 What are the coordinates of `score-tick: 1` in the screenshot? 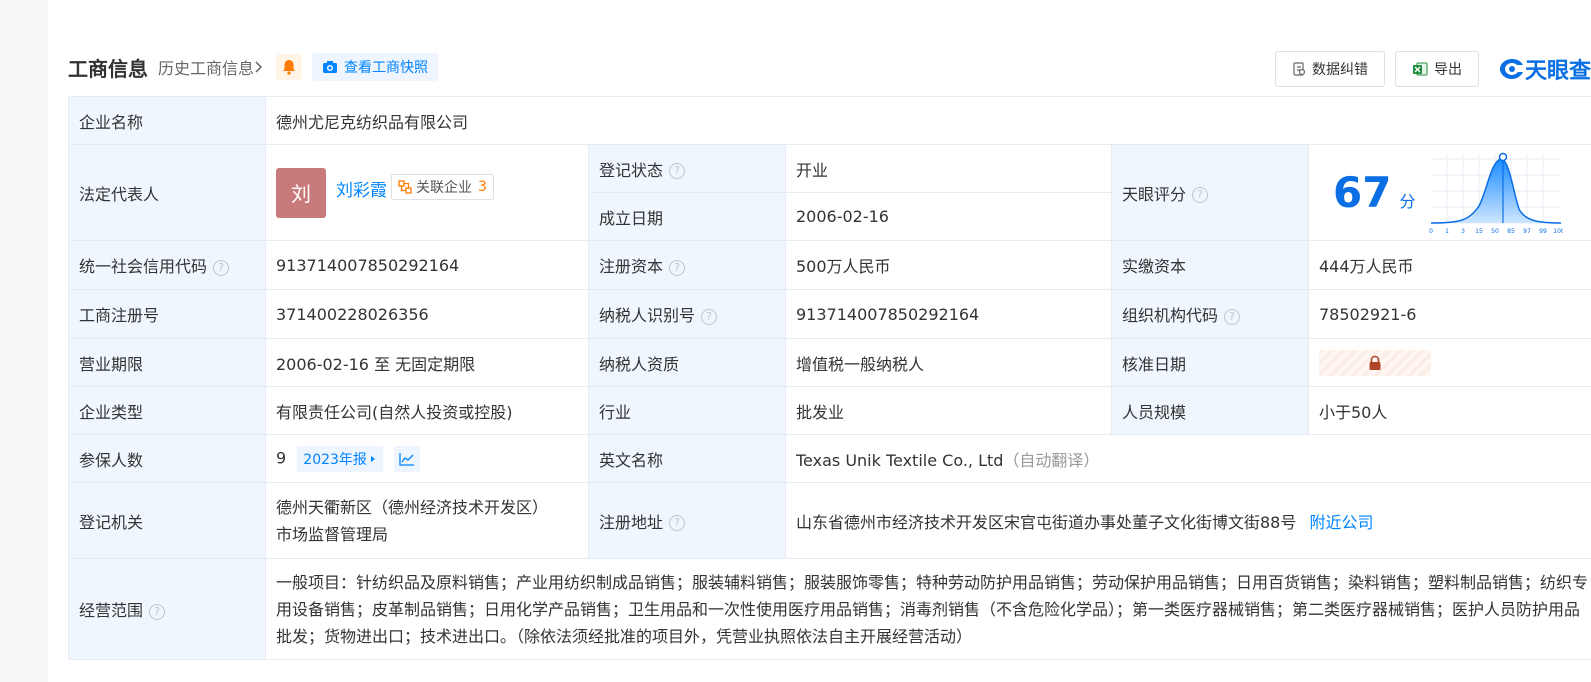 It's located at (1448, 231).